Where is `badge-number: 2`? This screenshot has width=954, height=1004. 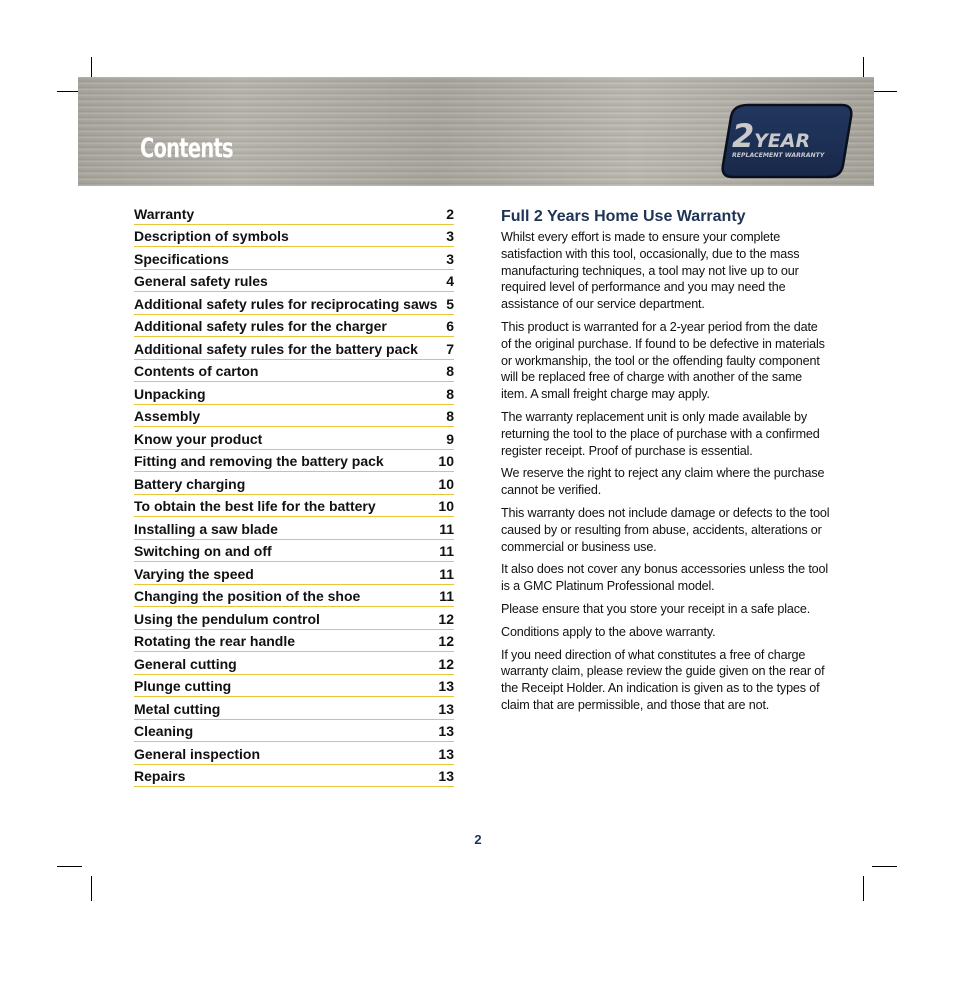
badge-number: 2 is located at coordinates (743, 136).